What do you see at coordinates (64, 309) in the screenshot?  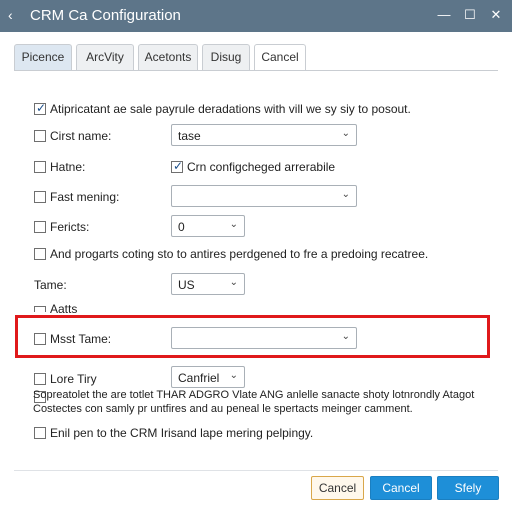 I see `option-label: Aatts` at bounding box center [64, 309].